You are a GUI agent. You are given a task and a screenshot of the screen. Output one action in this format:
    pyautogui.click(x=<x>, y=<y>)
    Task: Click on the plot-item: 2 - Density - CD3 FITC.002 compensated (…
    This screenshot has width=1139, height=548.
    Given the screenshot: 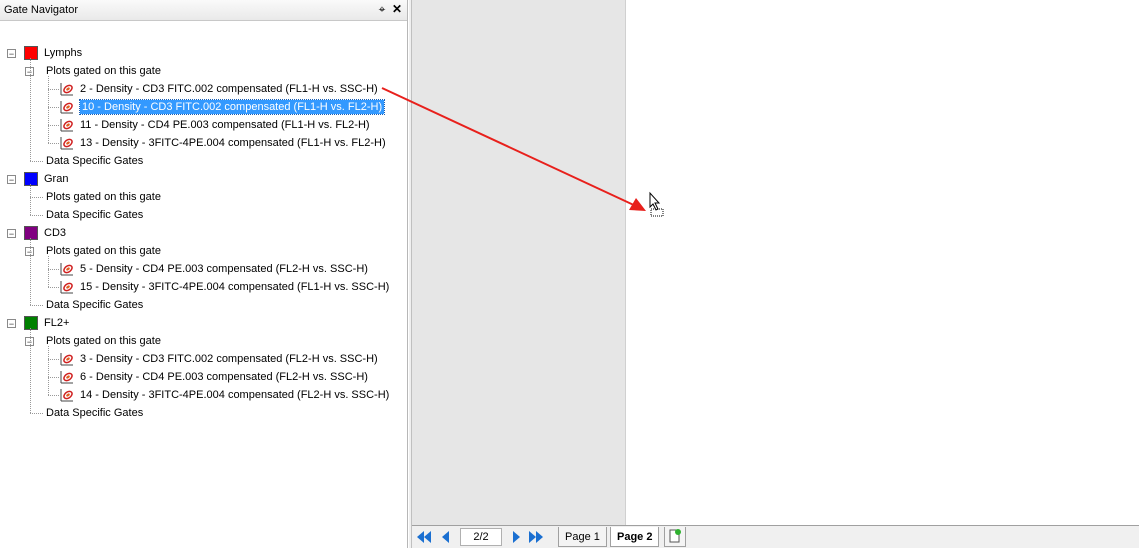 What is the action you would take?
    pyautogui.click(x=219, y=89)
    